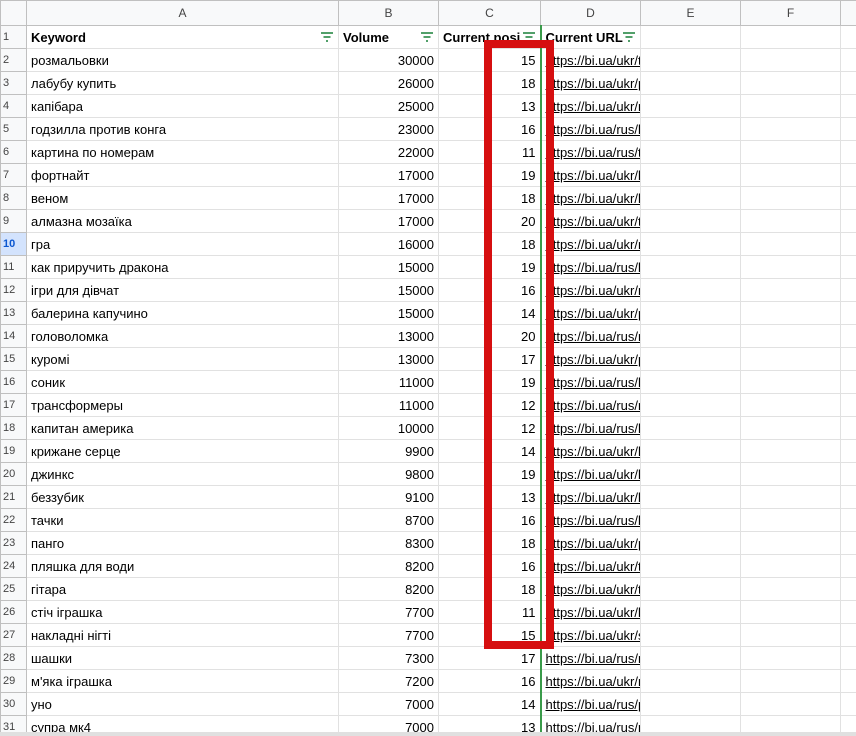 This screenshot has height=736, width=856. What do you see at coordinates (388, 244) in the screenshot?
I see `cell-volume: 16000` at bounding box center [388, 244].